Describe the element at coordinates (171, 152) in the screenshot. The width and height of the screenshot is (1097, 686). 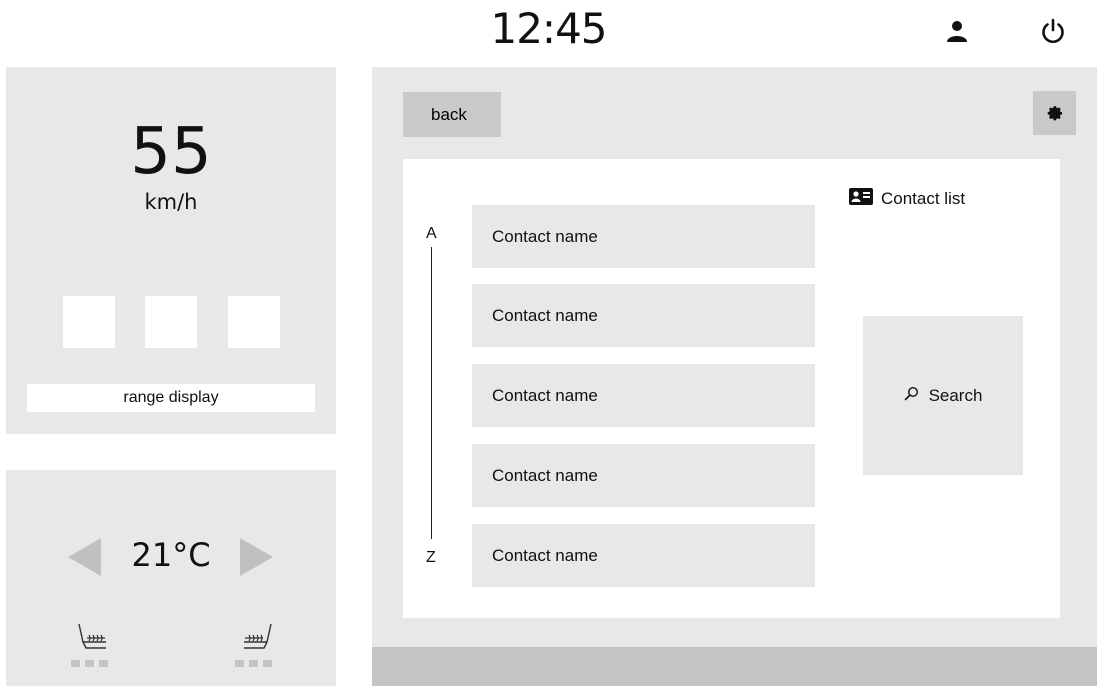
I see `speed-value: 55` at that location.